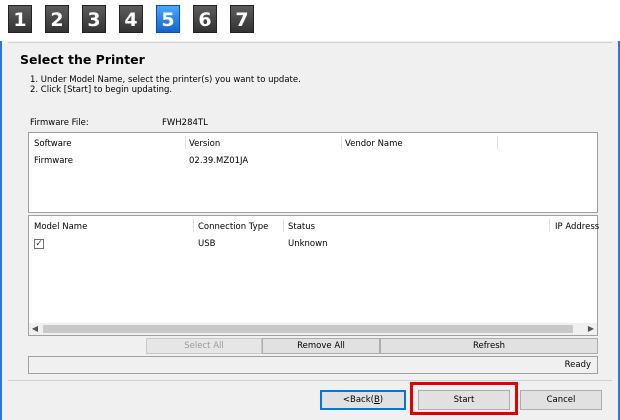 This screenshot has height=420, width=620. What do you see at coordinates (60, 227) in the screenshot?
I see `column-header-model-name: Model Name` at bounding box center [60, 227].